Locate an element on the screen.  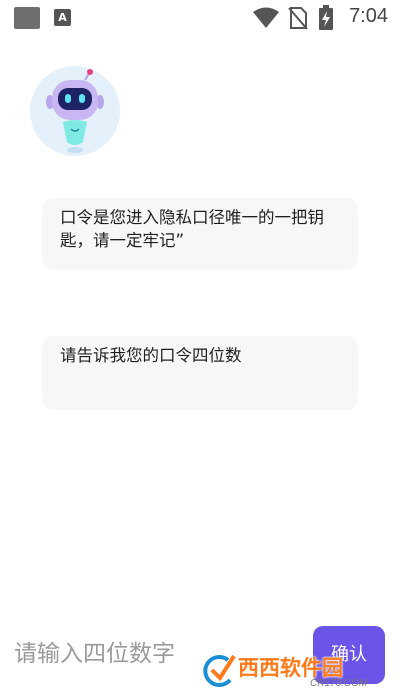
app-notification-icon is located at coordinates (27, 18).